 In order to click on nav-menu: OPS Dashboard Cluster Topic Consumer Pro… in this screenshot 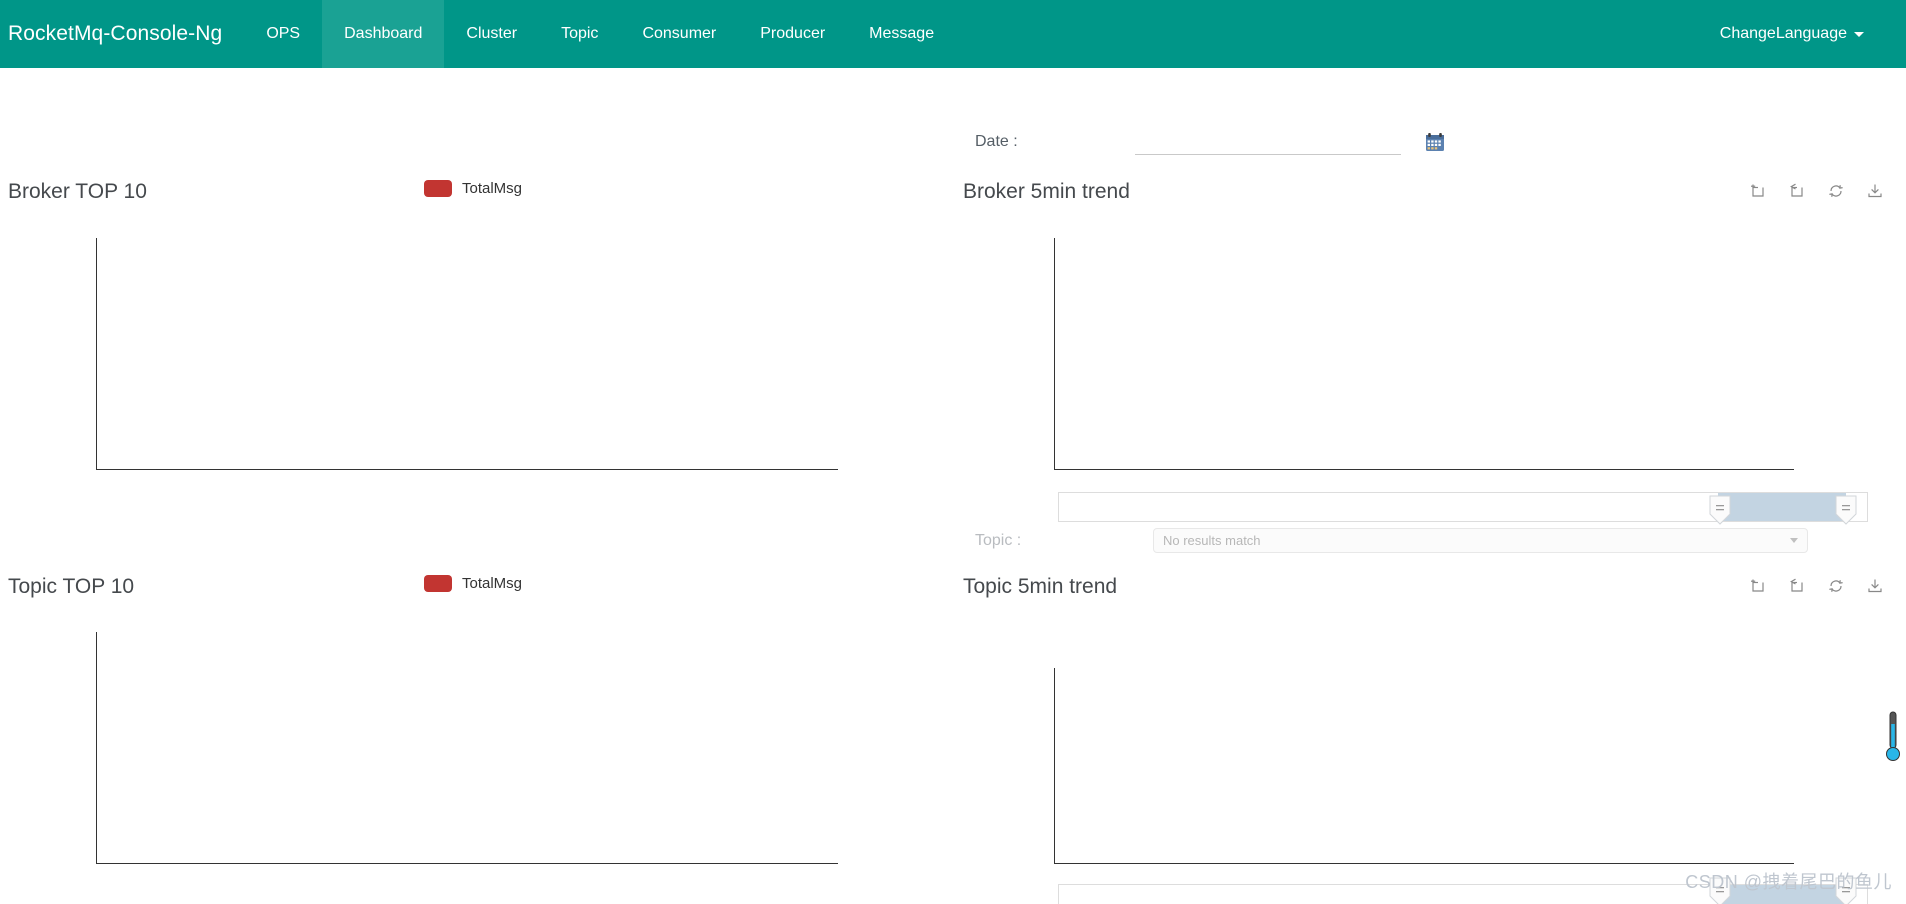, I will do `click(600, 34)`.